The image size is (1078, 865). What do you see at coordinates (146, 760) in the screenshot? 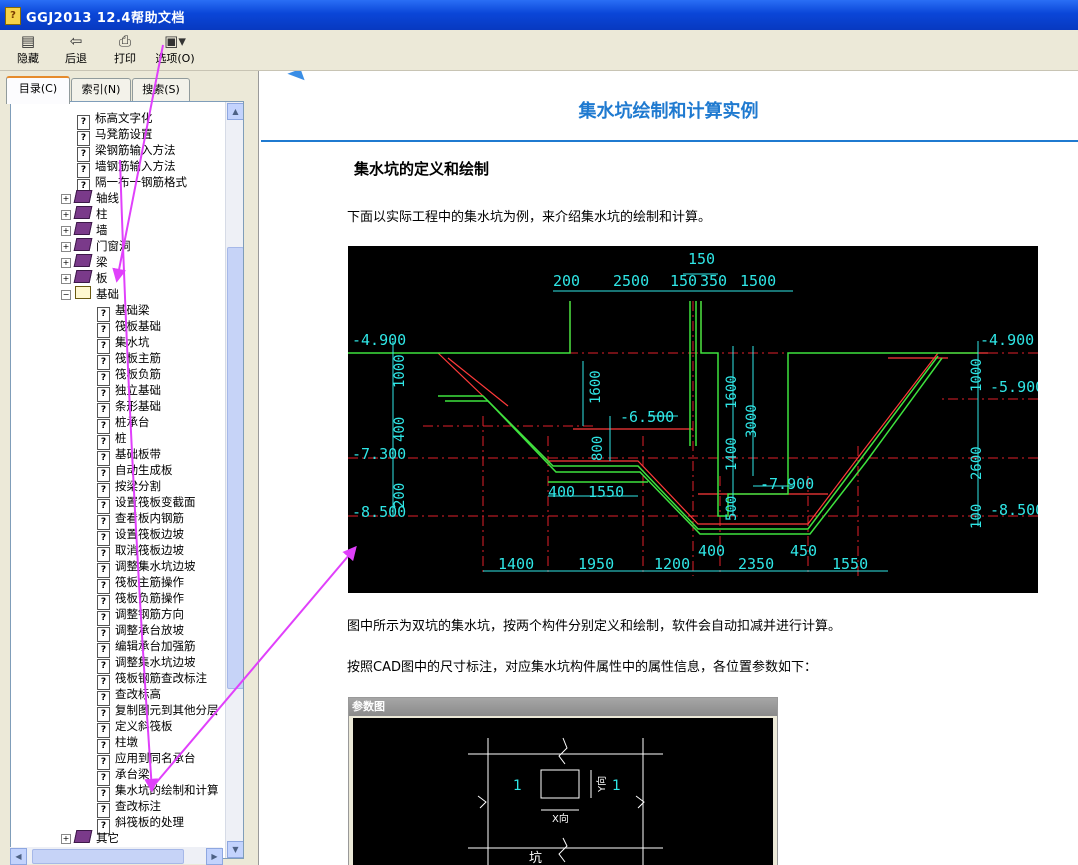
I see `tree-item: ? 应用到同名承台` at bounding box center [146, 760].